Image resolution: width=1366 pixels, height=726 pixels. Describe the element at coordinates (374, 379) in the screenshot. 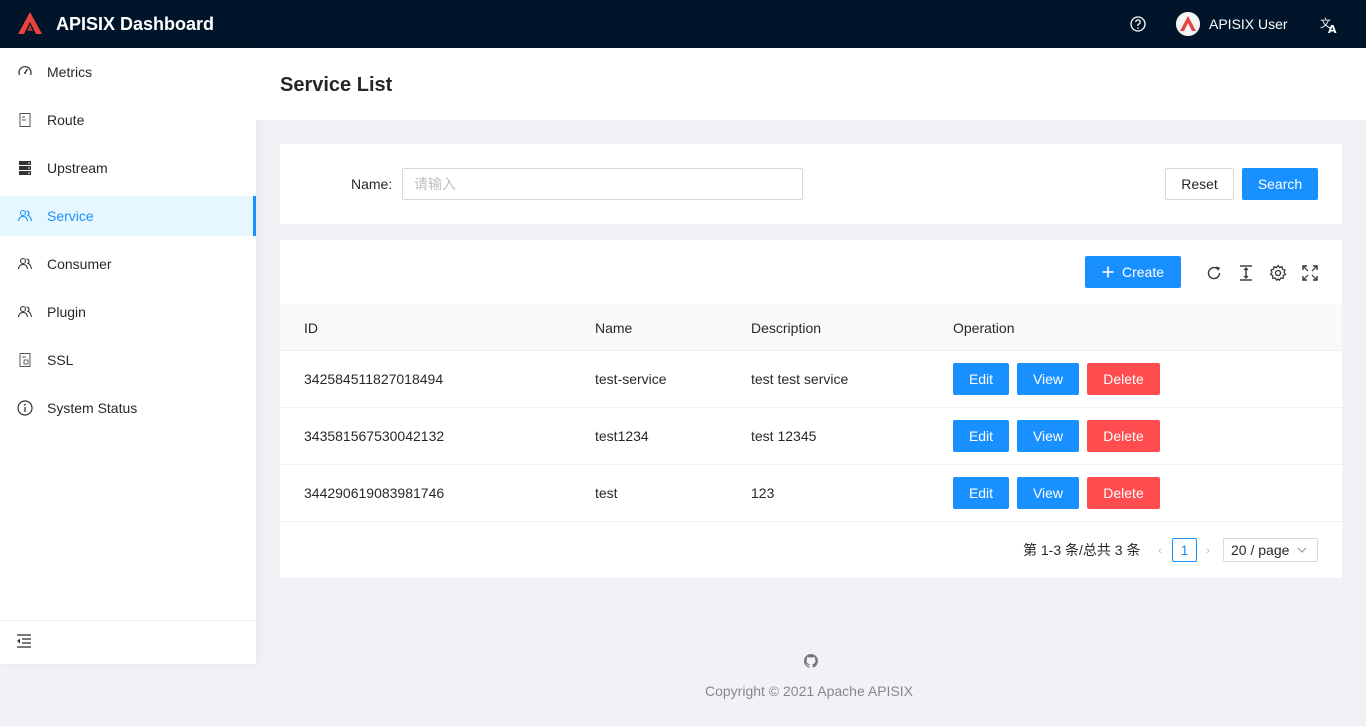

I see `cell-id: 342584511827018494` at that location.